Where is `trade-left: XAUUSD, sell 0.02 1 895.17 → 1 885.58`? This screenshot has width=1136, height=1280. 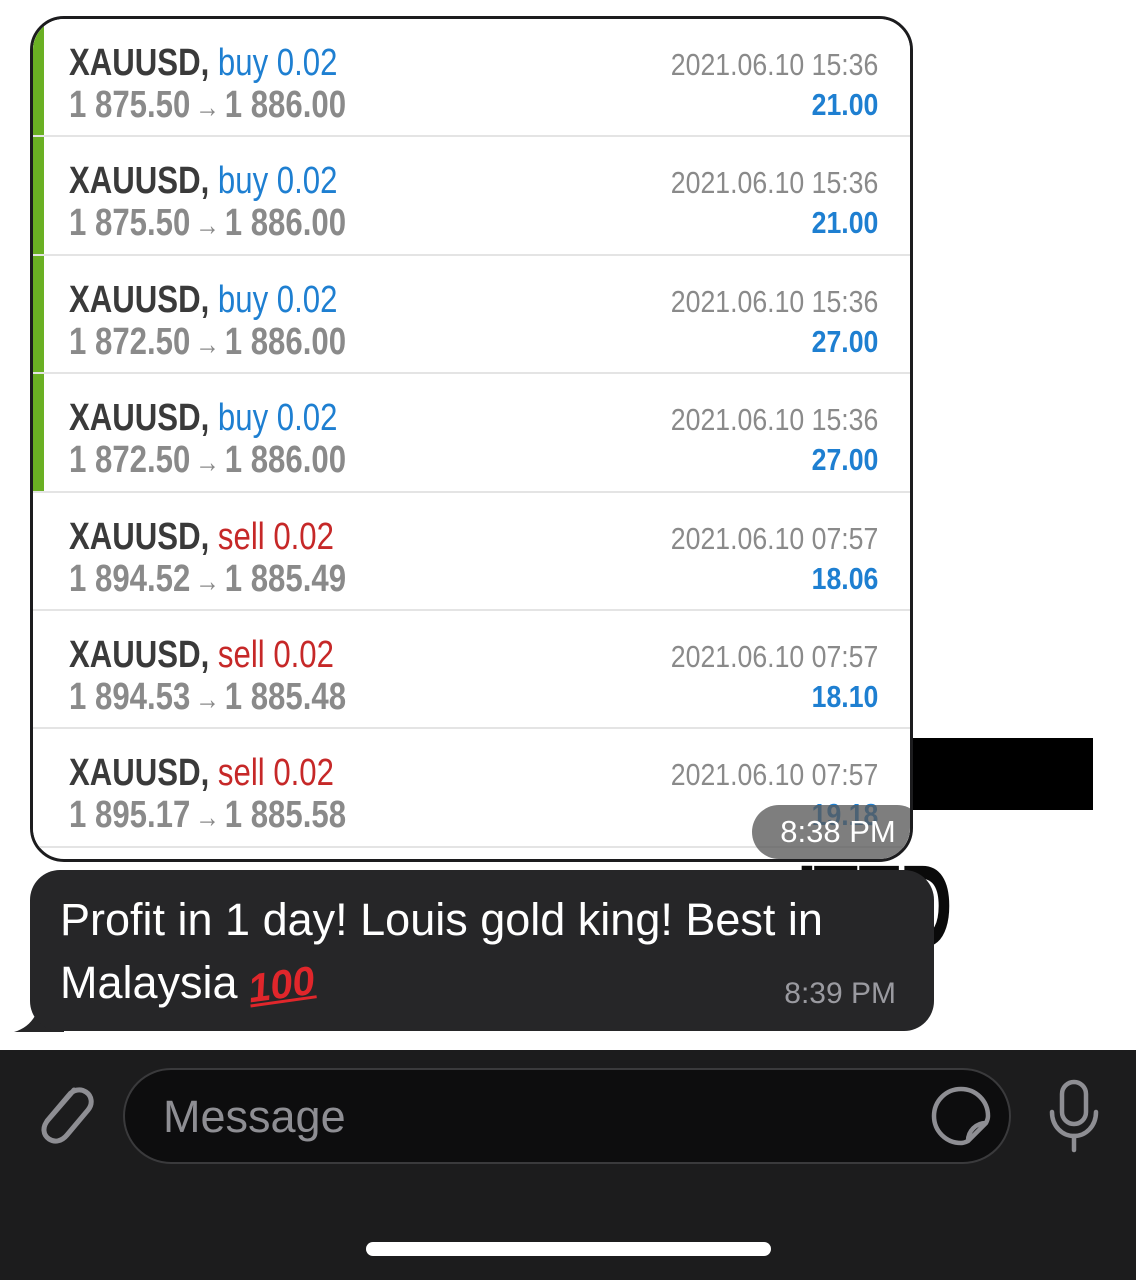 trade-left: XAUUSD, sell 0.02 1 895.17 → 1 885.58 is located at coordinates (238, 795).